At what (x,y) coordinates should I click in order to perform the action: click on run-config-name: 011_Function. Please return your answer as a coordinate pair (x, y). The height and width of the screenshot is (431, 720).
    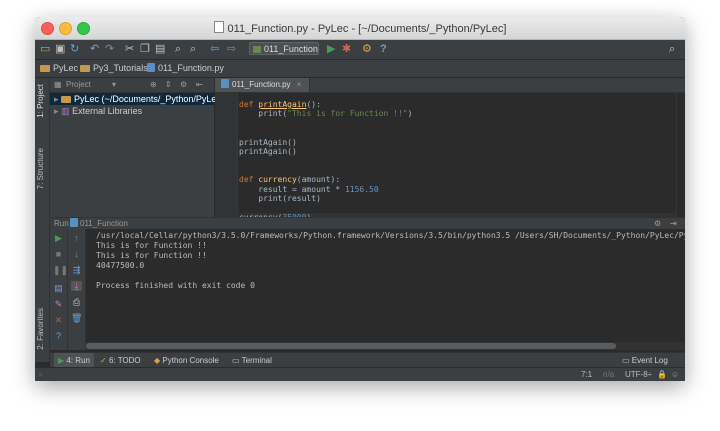
    Looking at the image, I should click on (104, 223).